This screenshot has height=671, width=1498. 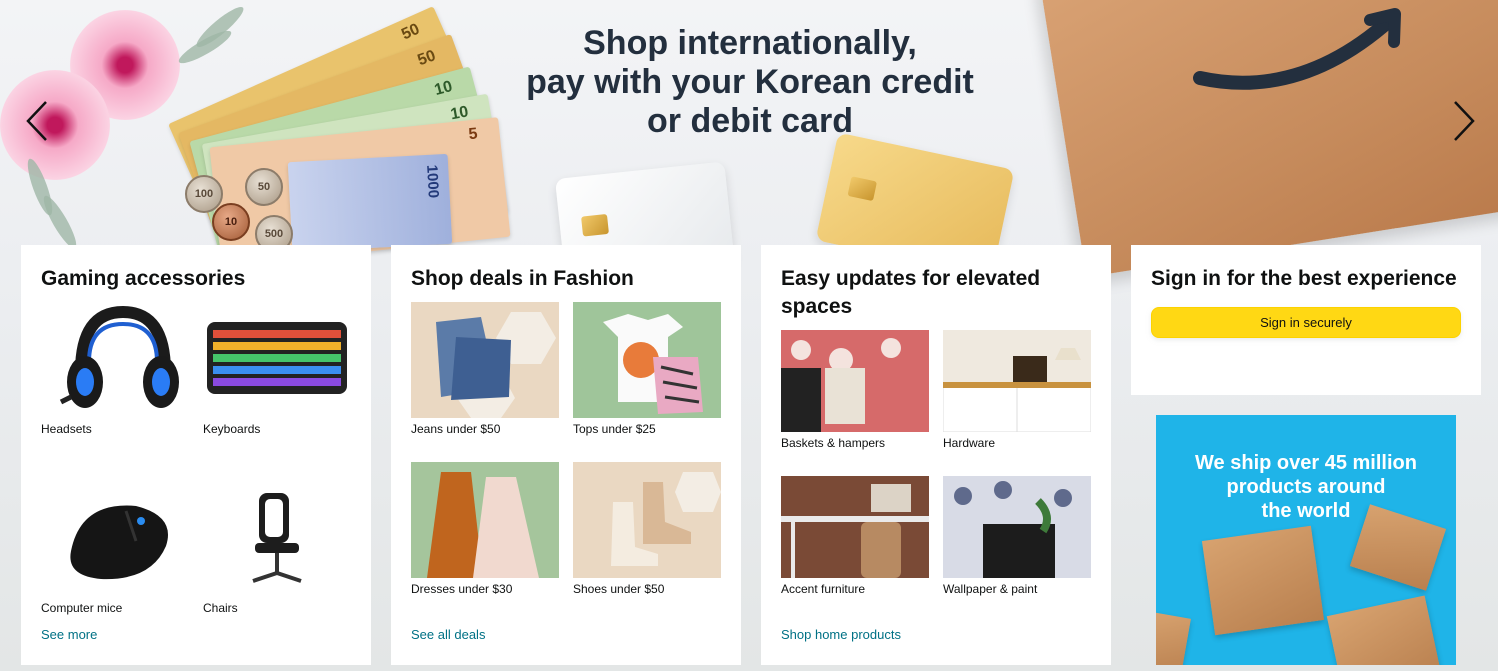 I want to click on card-title: Shop deals in Fashion, so click(x=522, y=278).